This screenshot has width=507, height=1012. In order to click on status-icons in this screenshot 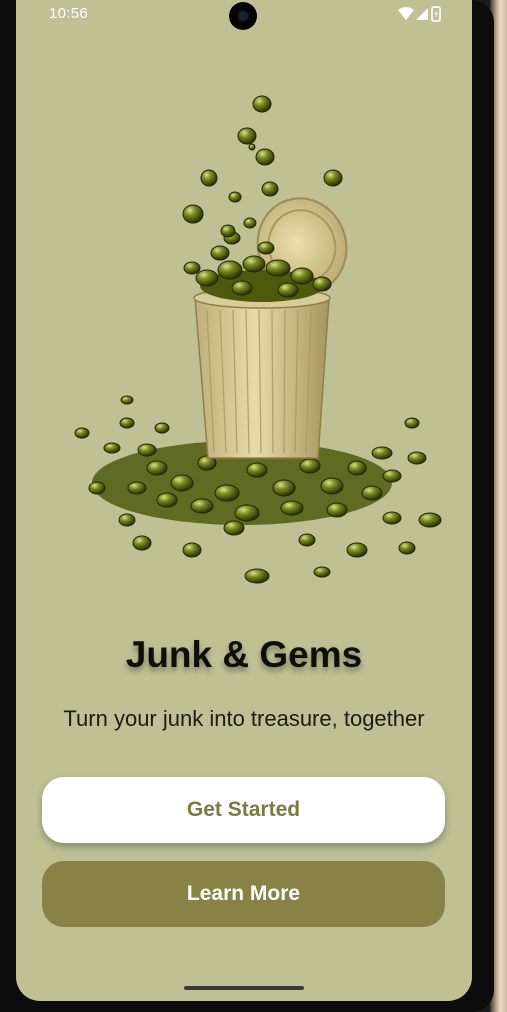, I will do `click(420, 14)`.